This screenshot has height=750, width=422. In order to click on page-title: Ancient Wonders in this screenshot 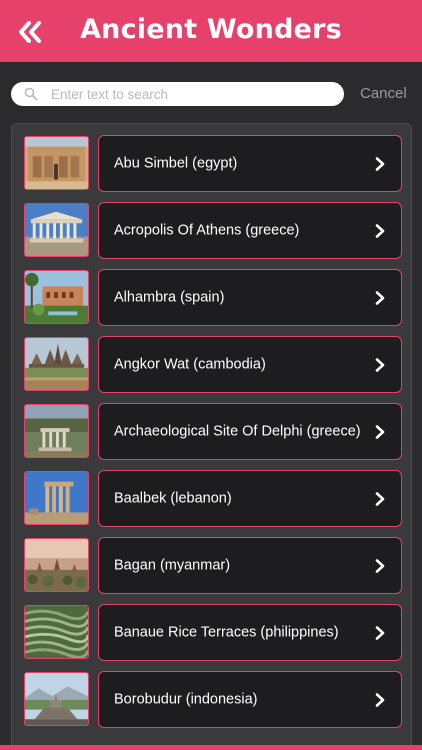, I will do `click(211, 29)`.